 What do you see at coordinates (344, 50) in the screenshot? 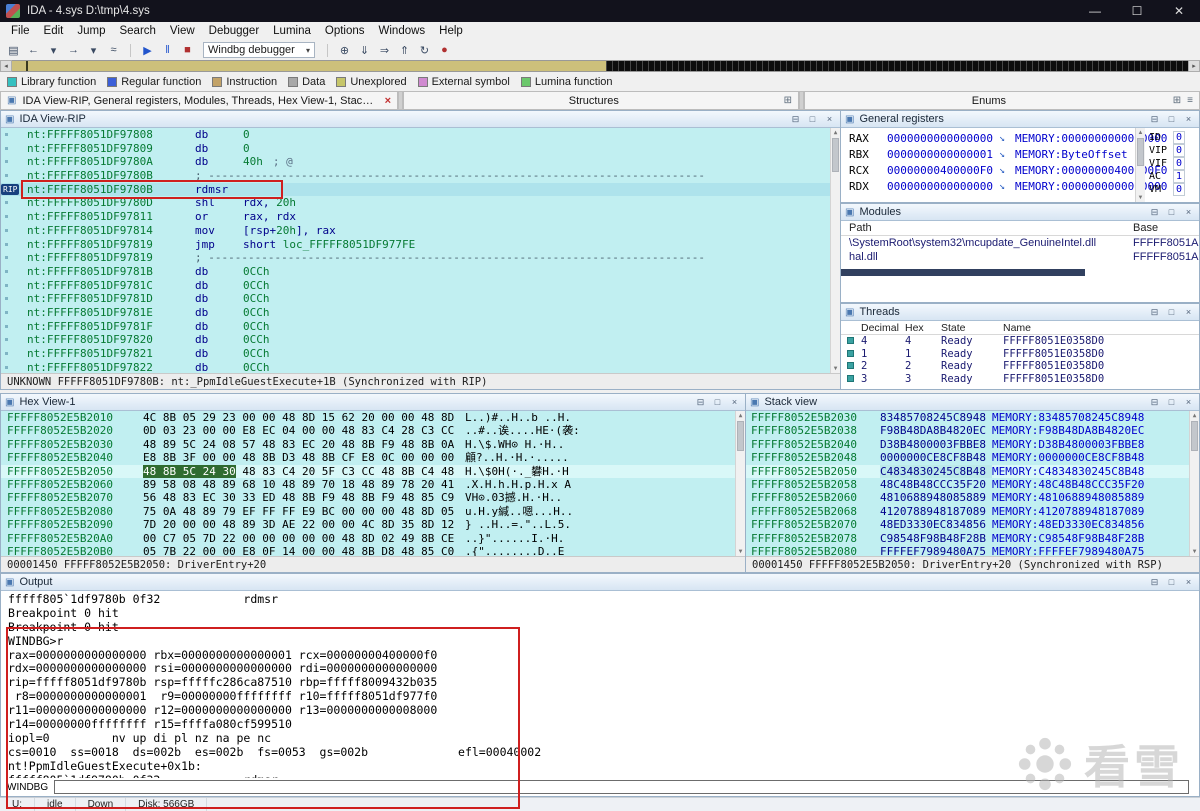
I see `attach-icon: ⊕` at bounding box center [344, 50].